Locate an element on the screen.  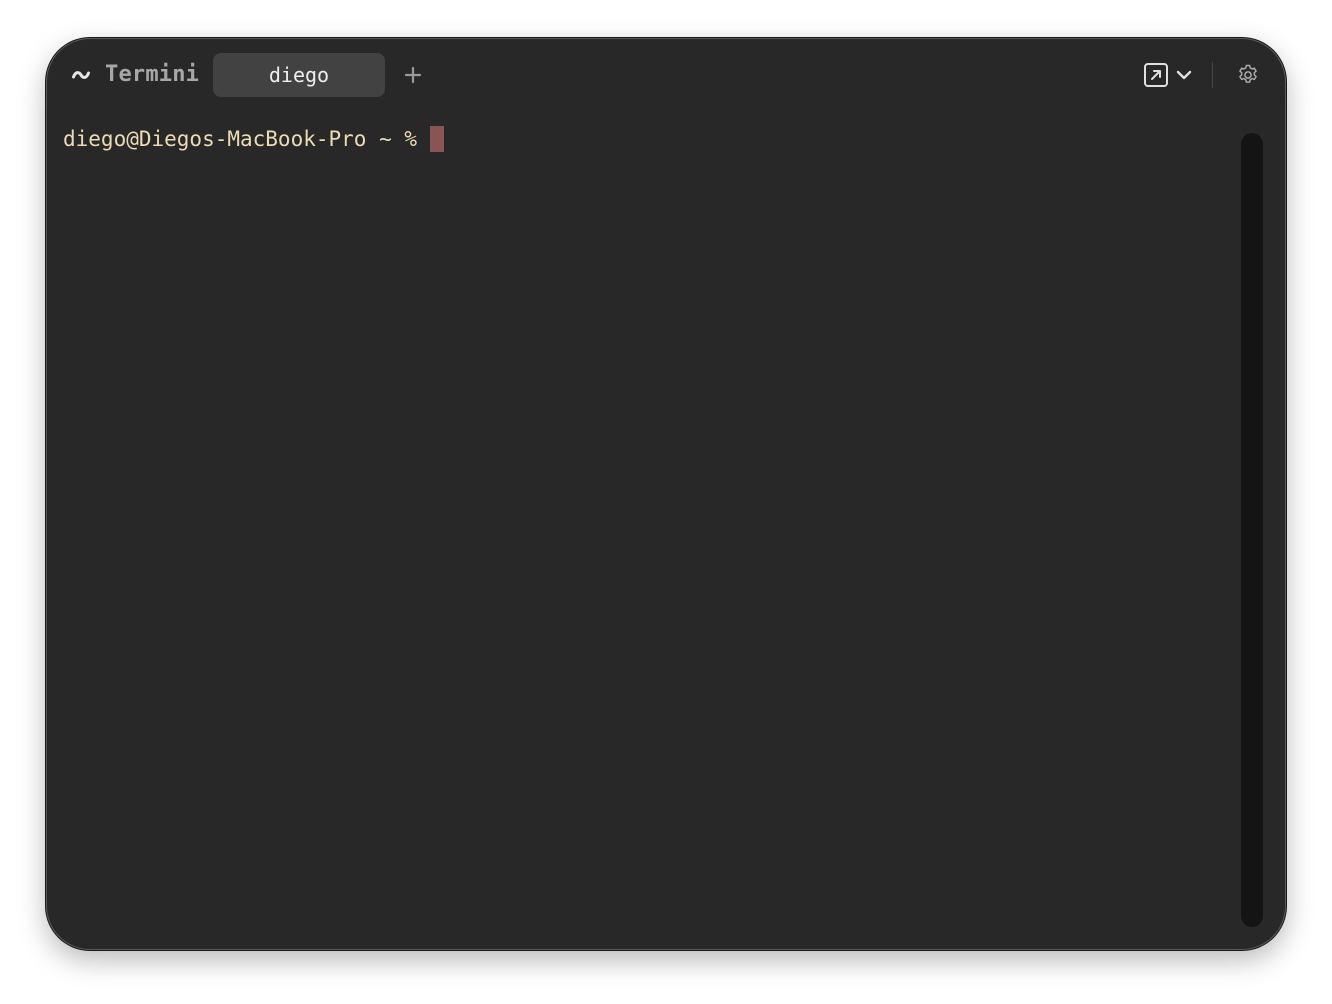
tab-diego: diego is located at coordinates (299, 75).